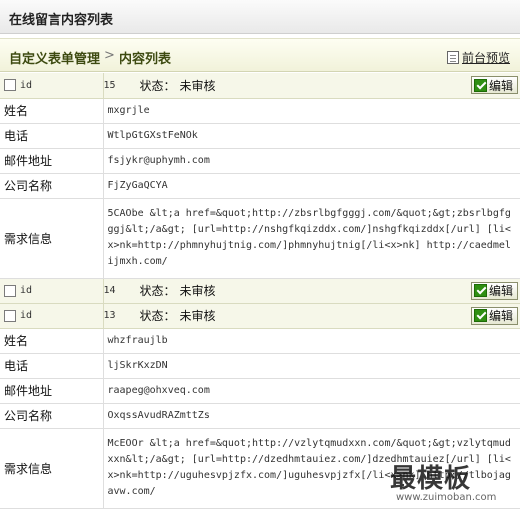  What do you see at coordinates (452, 57) in the screenshot?
I see `document-icon` at bounding box center [452, 57].